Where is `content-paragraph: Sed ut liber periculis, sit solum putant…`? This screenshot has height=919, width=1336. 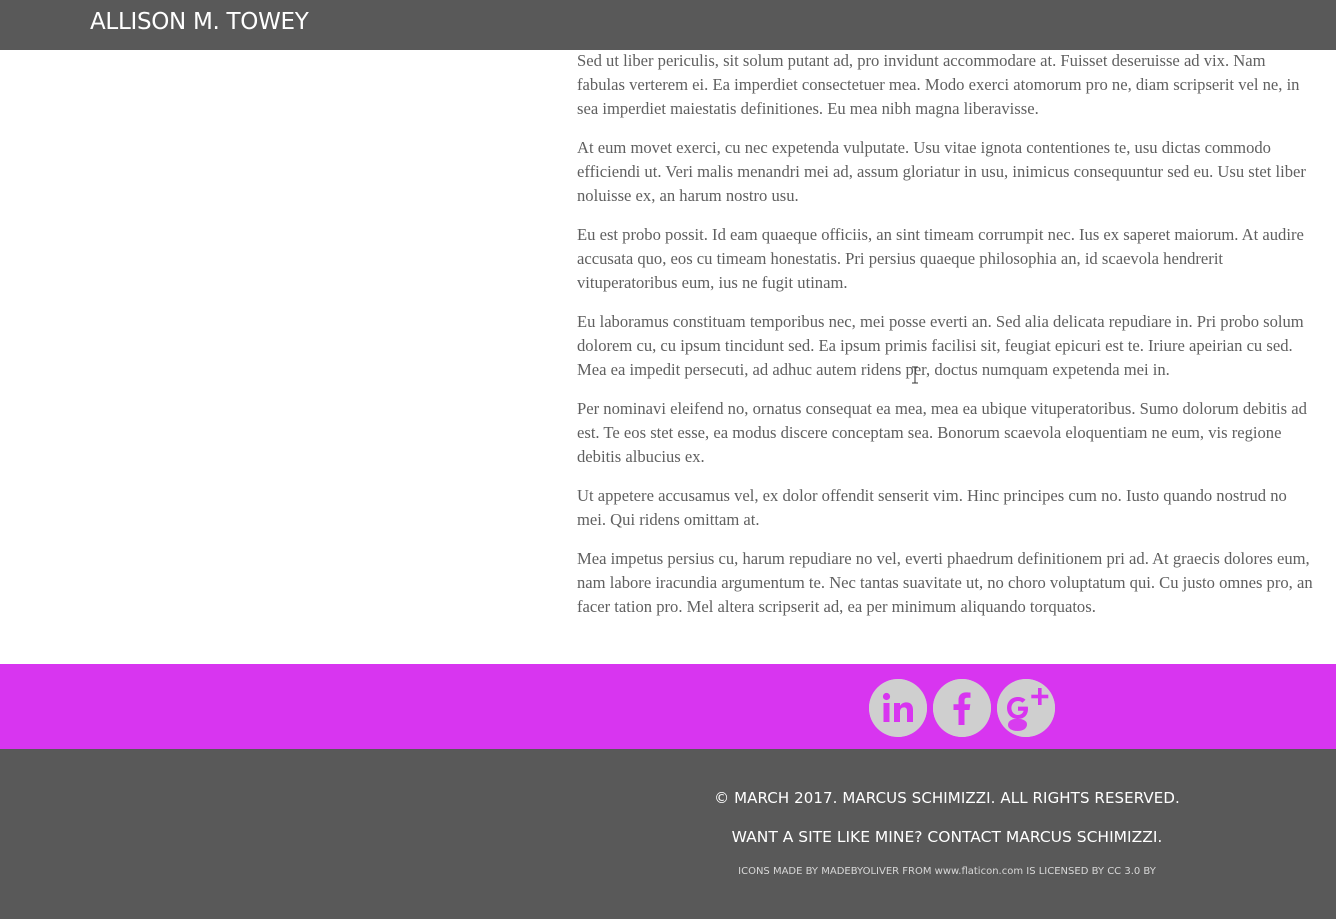
content-paragraph: Sed ut liber periculis, sit solum putant… is located at coordinates (938, 84).